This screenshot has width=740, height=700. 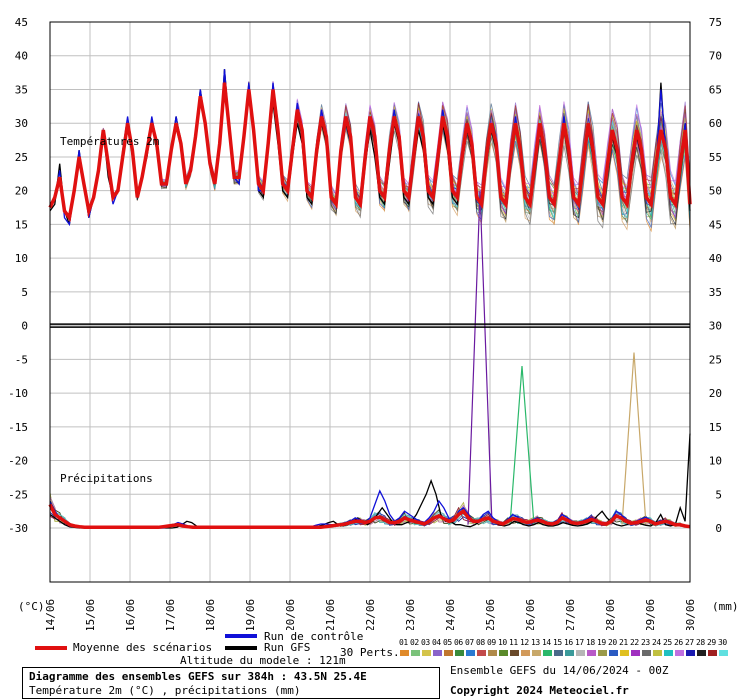 I want to click on left-tick-label: 5, so click(x=24, y=292).